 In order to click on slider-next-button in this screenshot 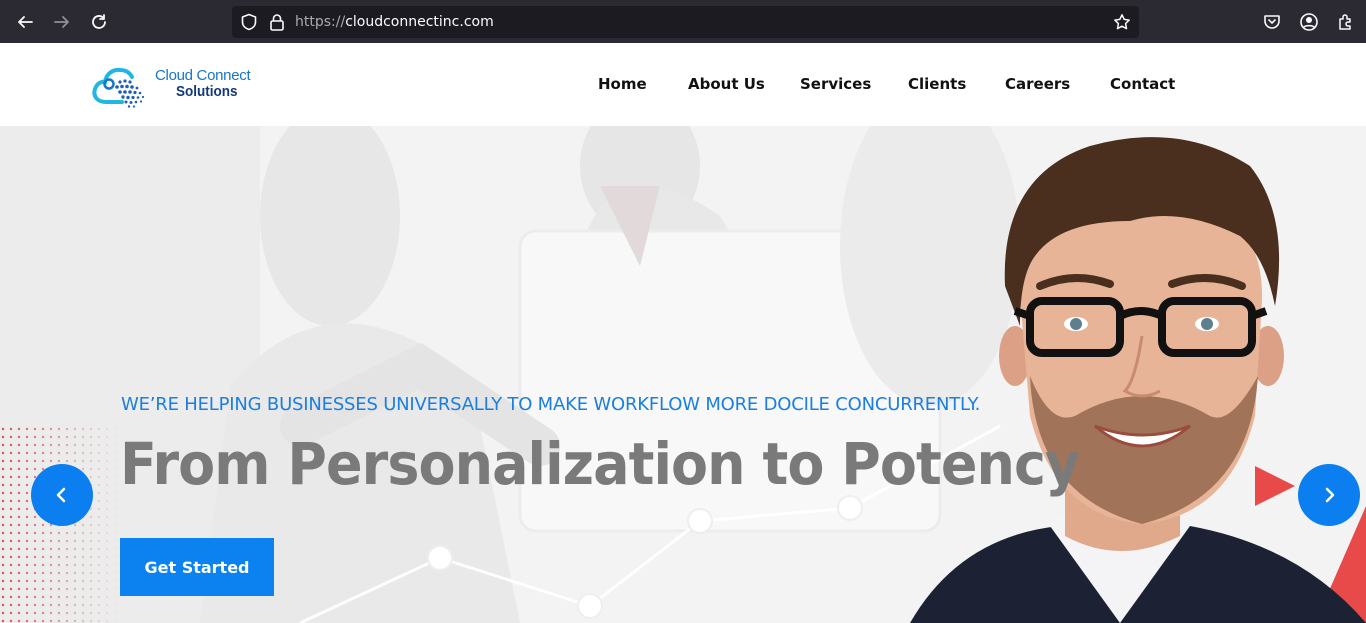, I will do `click(1329, 495)`.